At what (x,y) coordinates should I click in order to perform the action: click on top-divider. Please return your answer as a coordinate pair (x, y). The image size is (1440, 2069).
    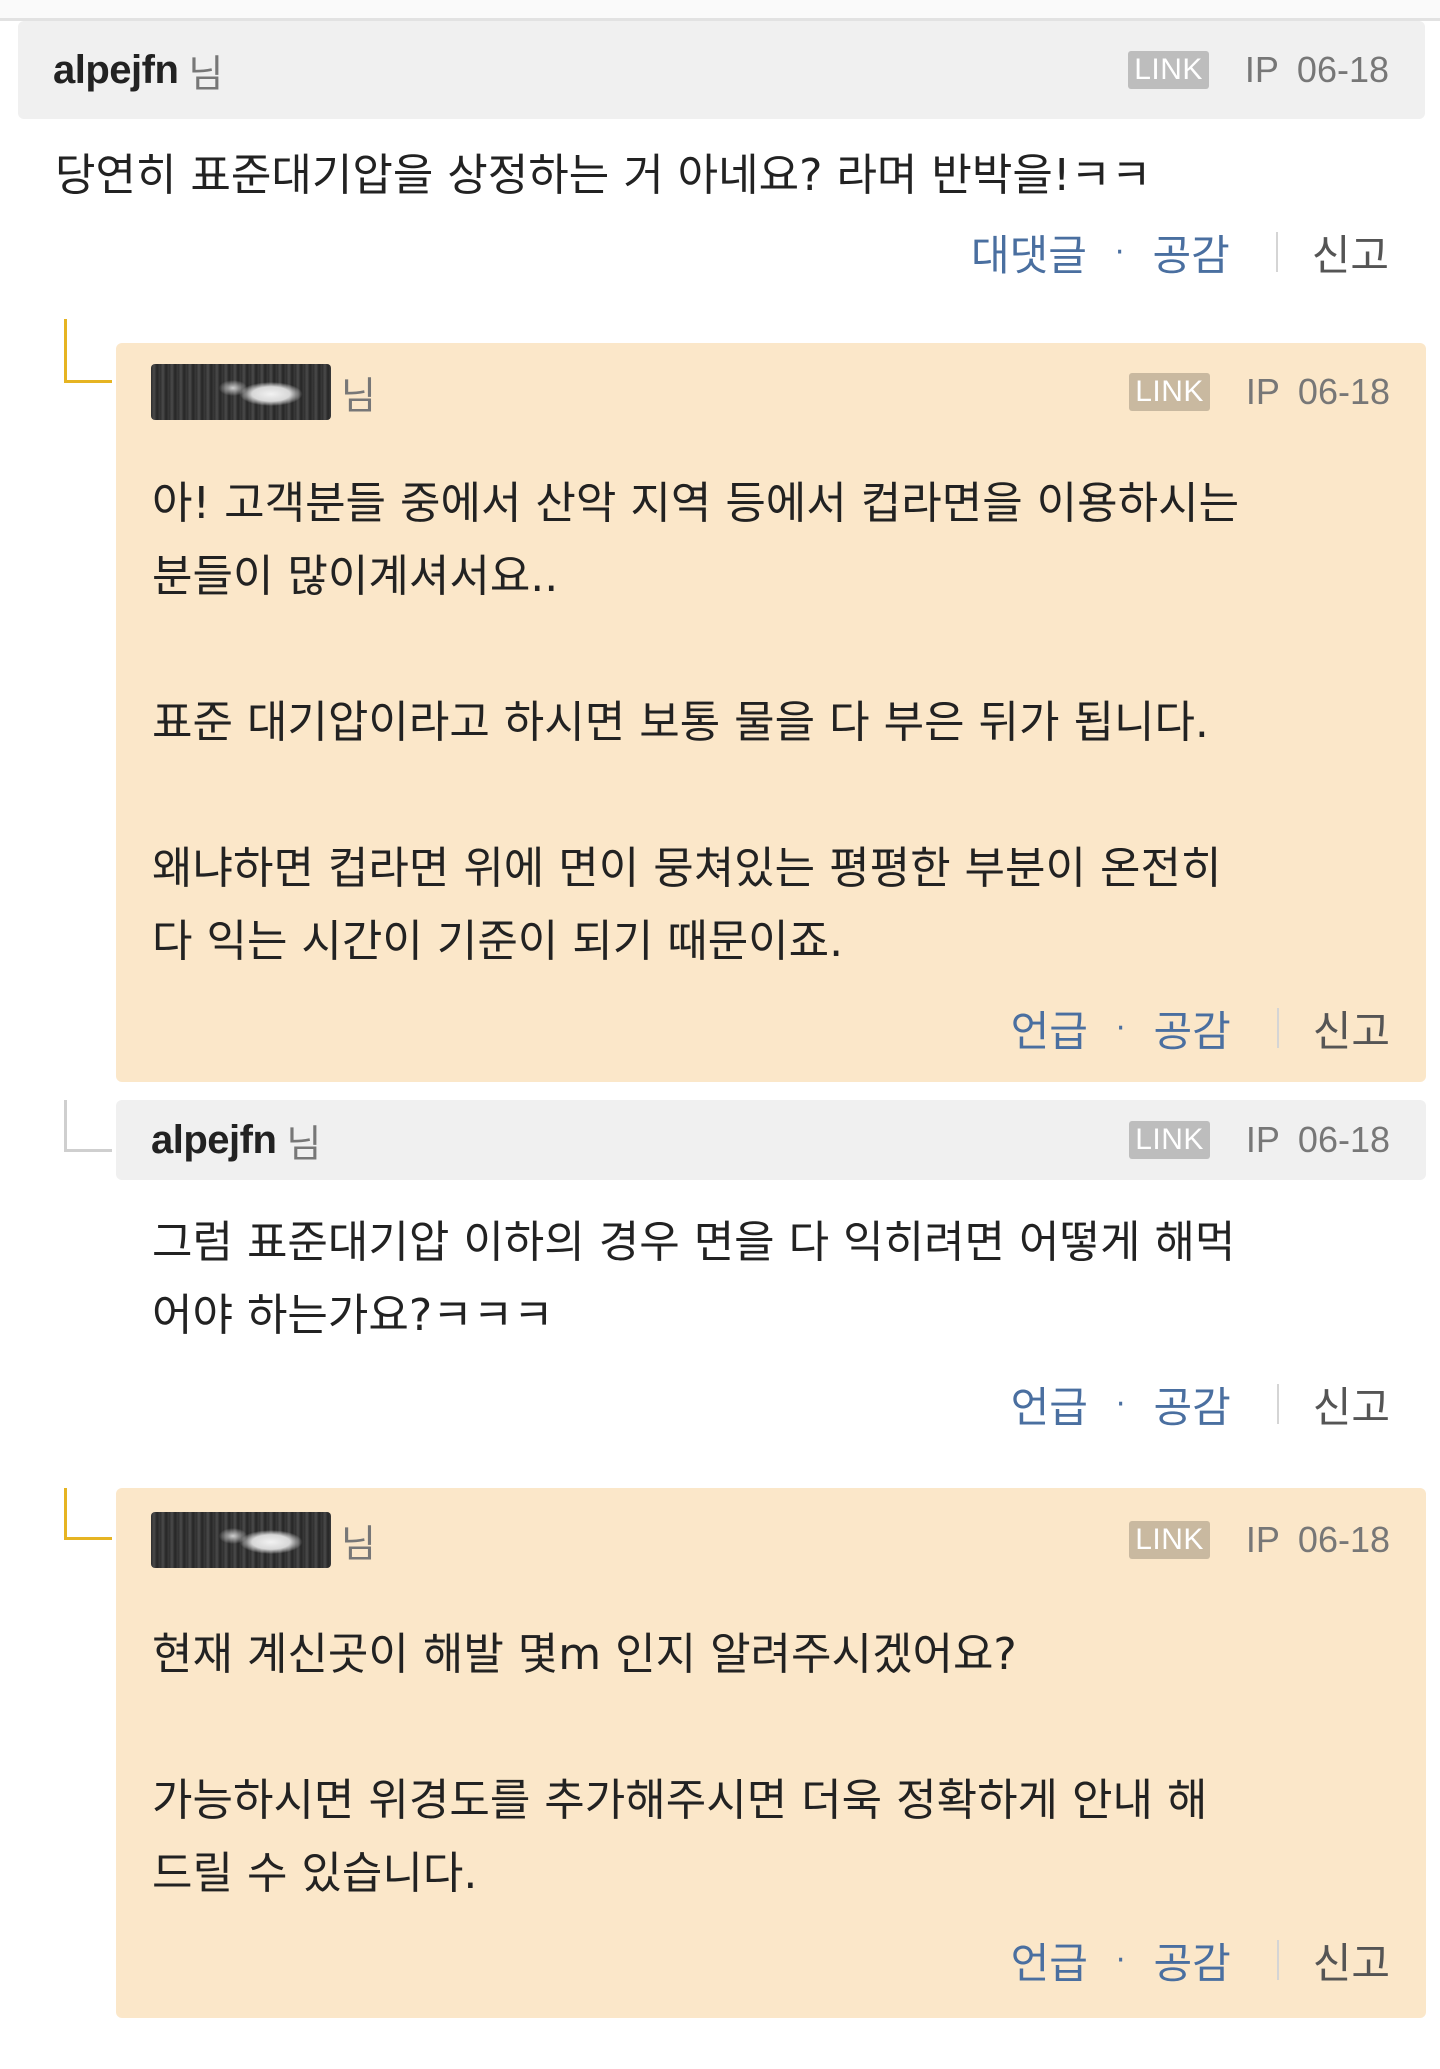
    Looking at the image, I should click on (720, 10).